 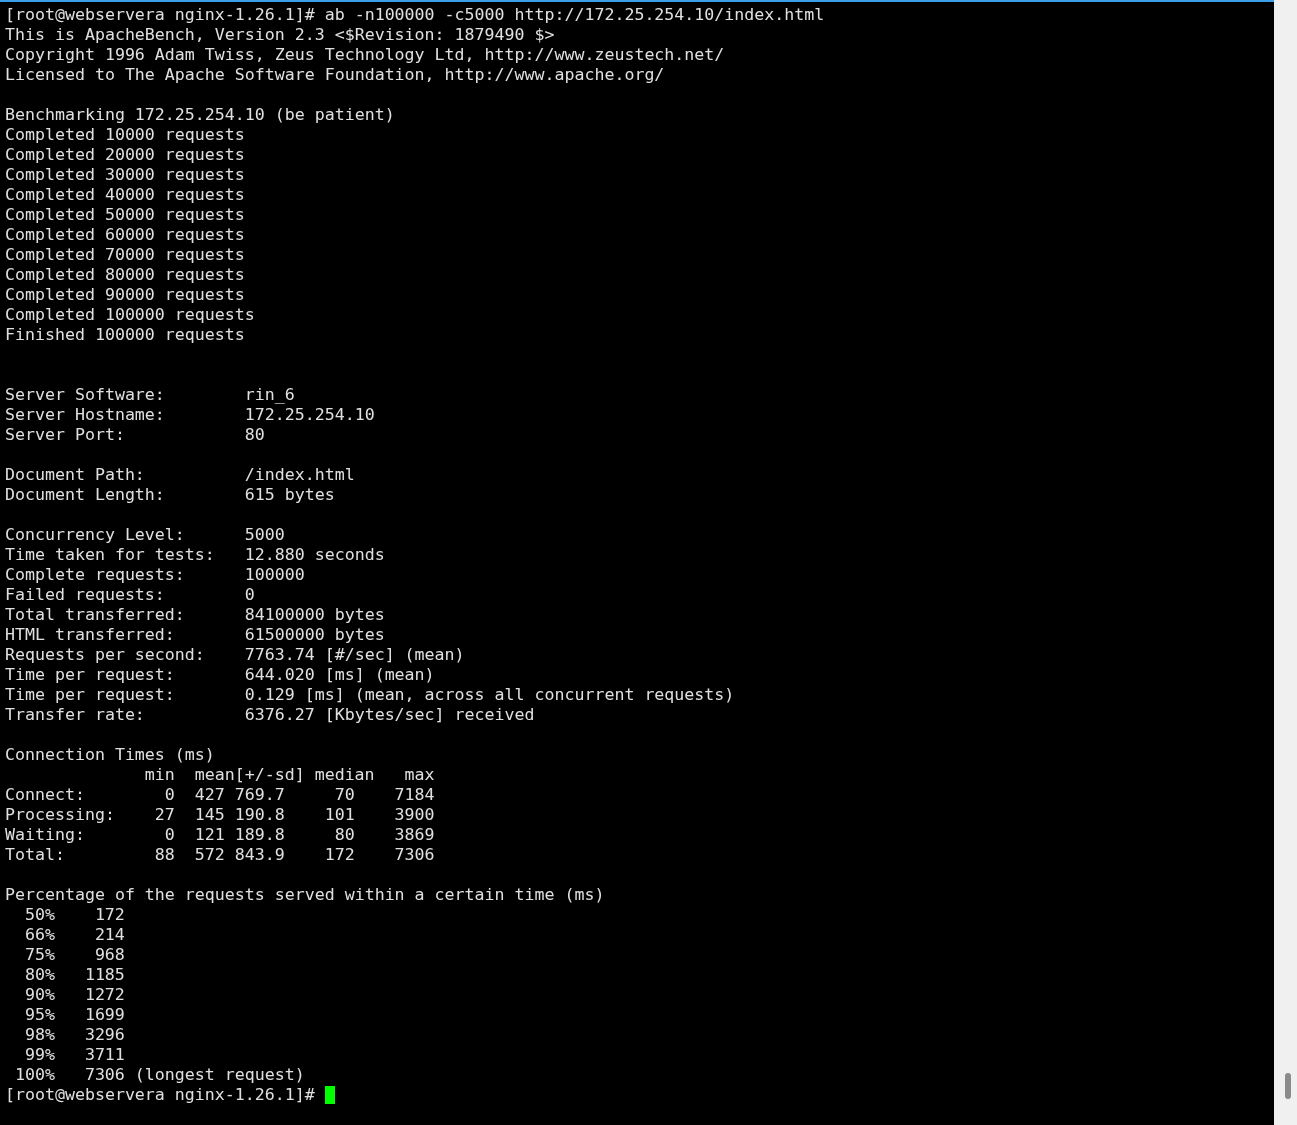 I want to click on table-cell: 172, so click(x=339, y=855).